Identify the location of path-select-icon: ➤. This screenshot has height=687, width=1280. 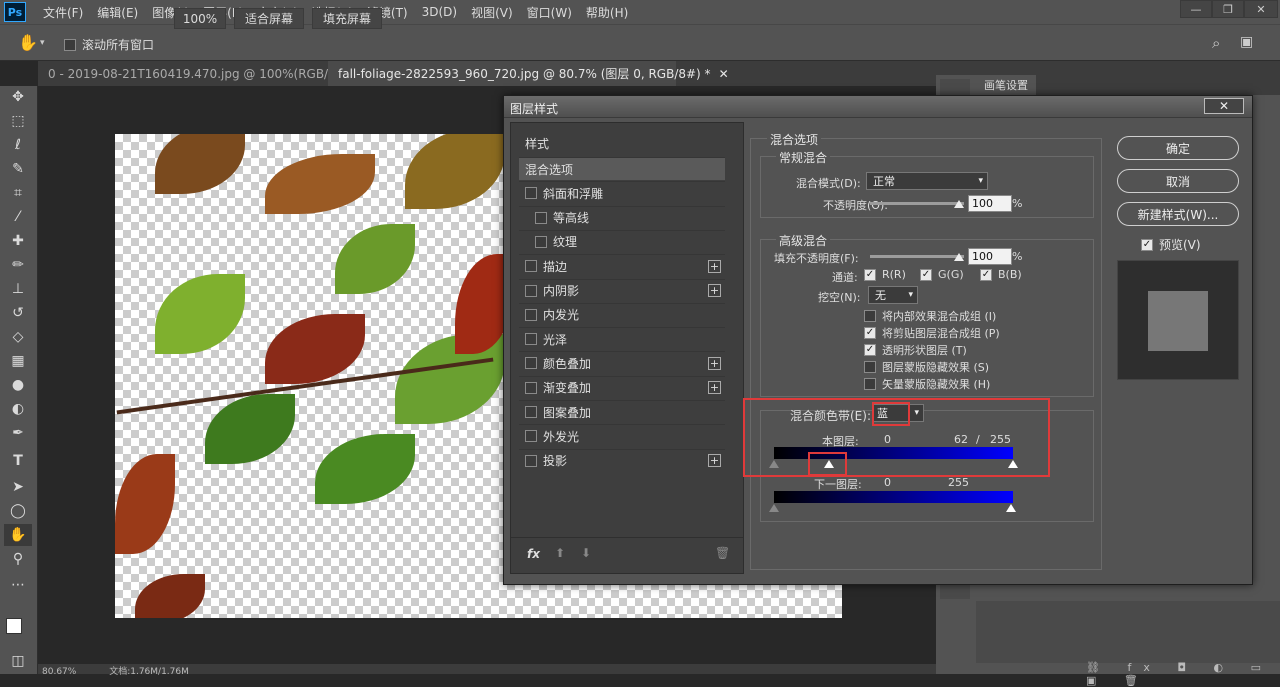
(18, 487).